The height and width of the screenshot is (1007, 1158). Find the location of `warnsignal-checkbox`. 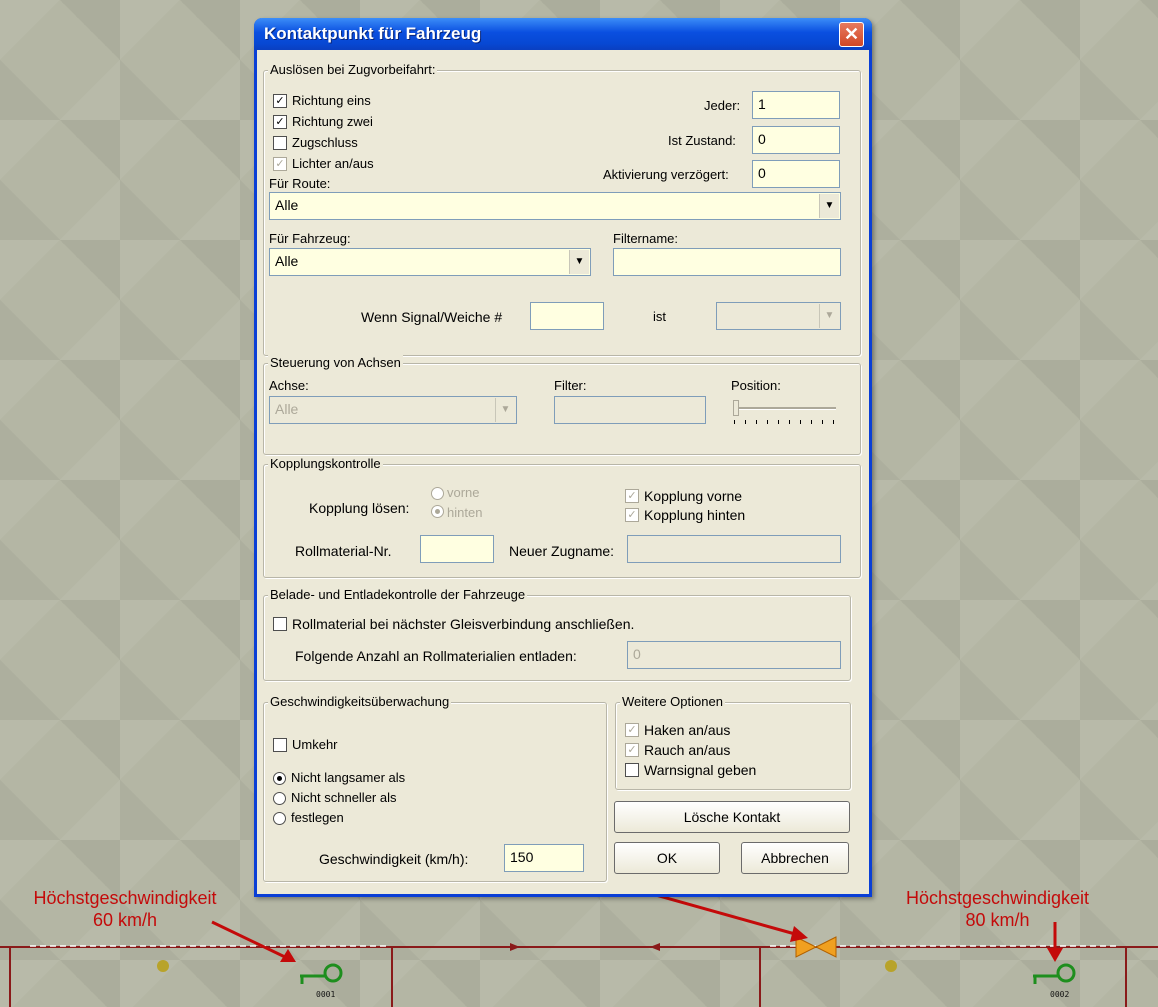

warnsignal-checkbox is located at coordinates (632, 770).